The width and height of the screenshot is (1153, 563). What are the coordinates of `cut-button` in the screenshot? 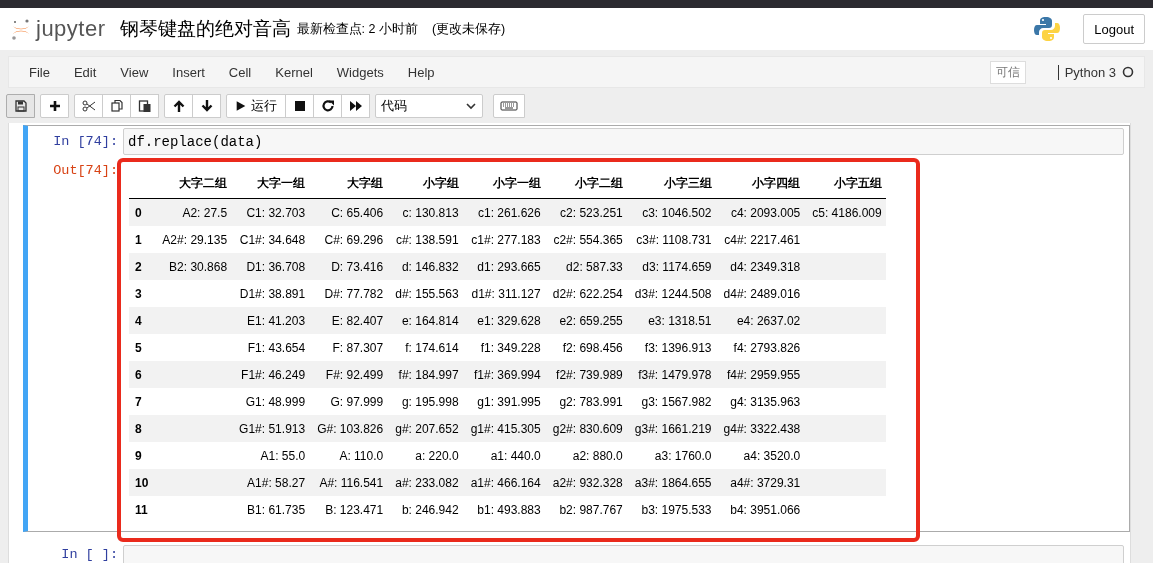 It's located at (88, 106).